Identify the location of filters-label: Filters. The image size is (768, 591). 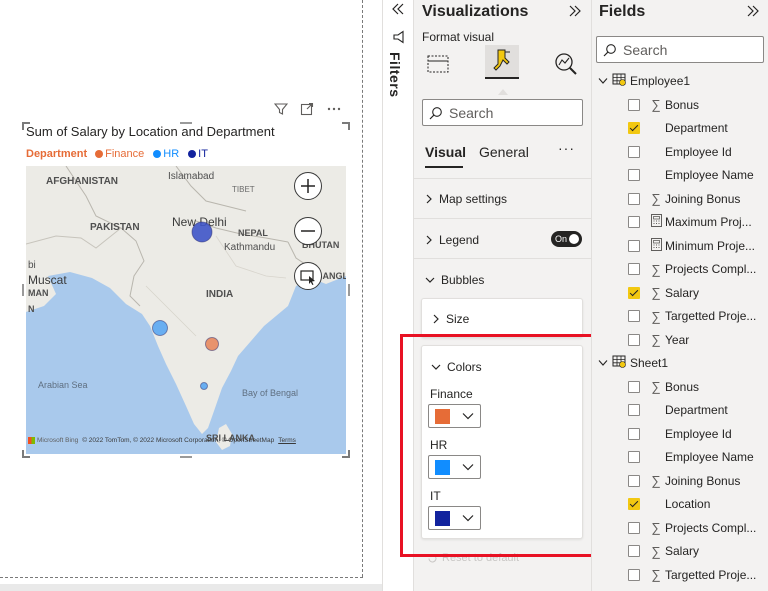
(395, 75).